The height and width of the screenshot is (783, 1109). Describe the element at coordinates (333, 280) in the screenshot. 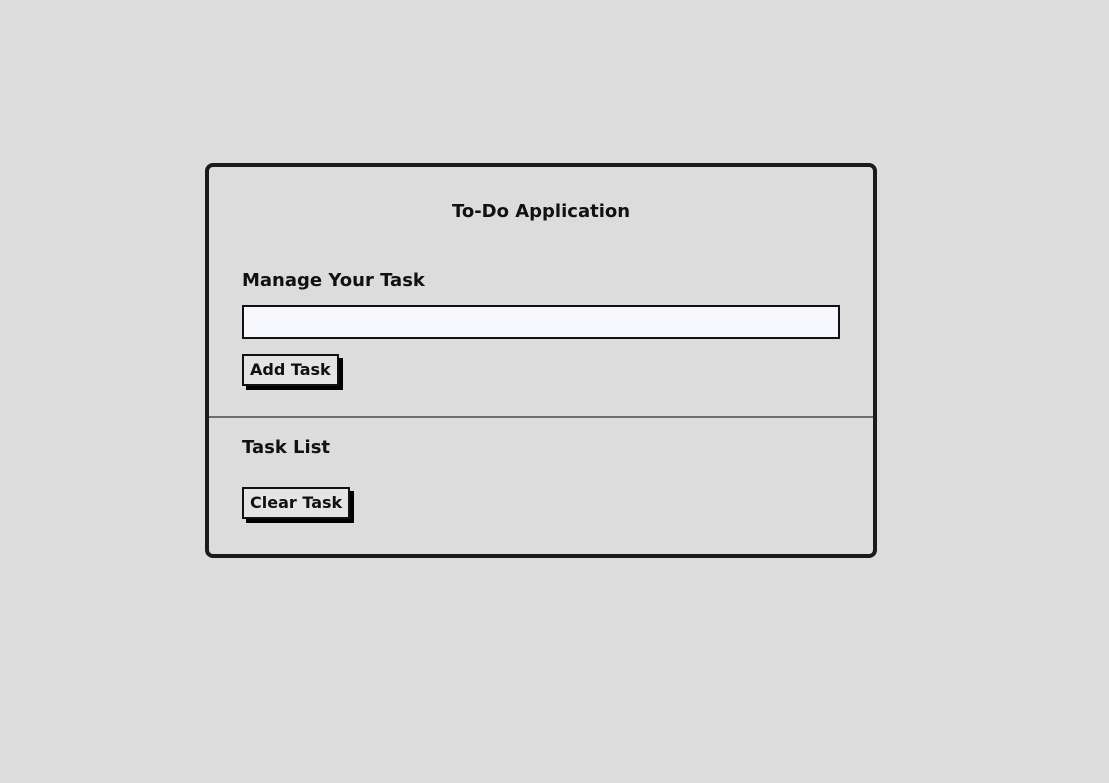

I see `manage-task-heading: Manage Your Task` at that location.